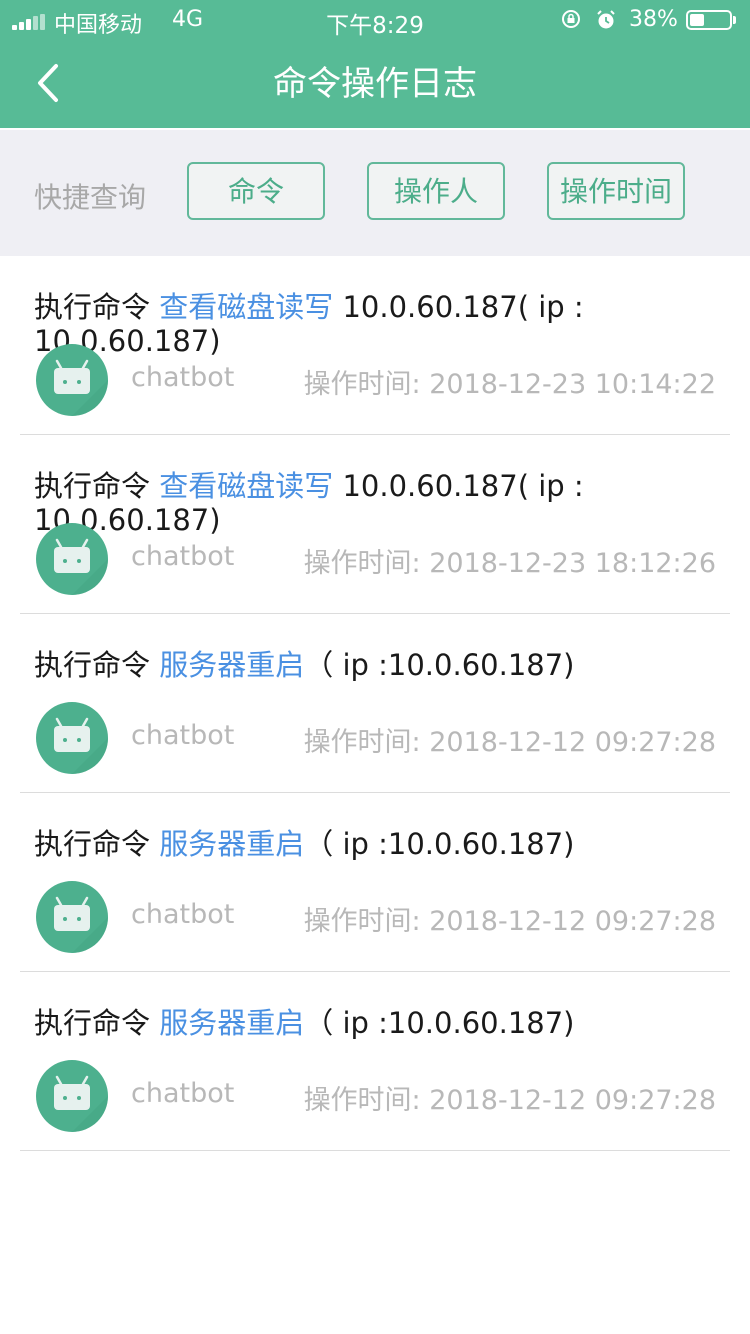  I want to click on app-header: 中国移动 4G 下午8:29 38% 命令操作日志, so click(375, 64).